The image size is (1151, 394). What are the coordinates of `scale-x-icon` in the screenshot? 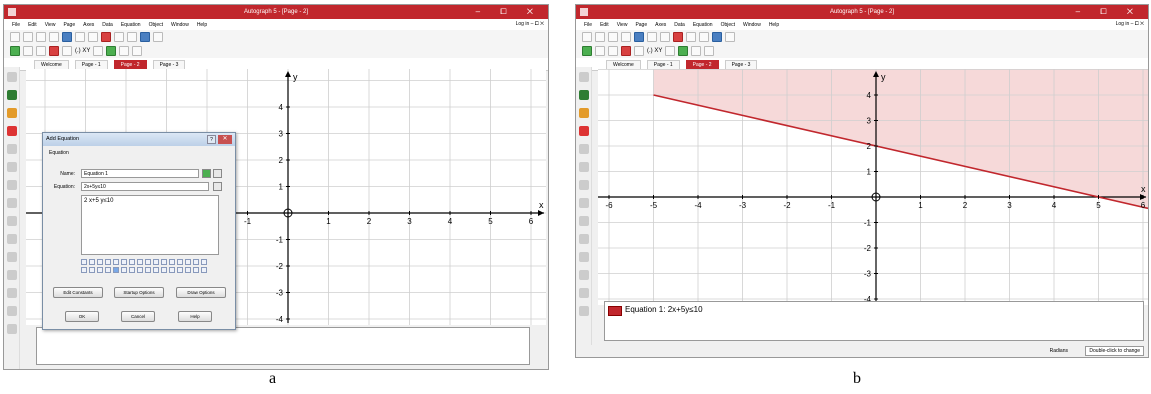 It's located at (12, 221).